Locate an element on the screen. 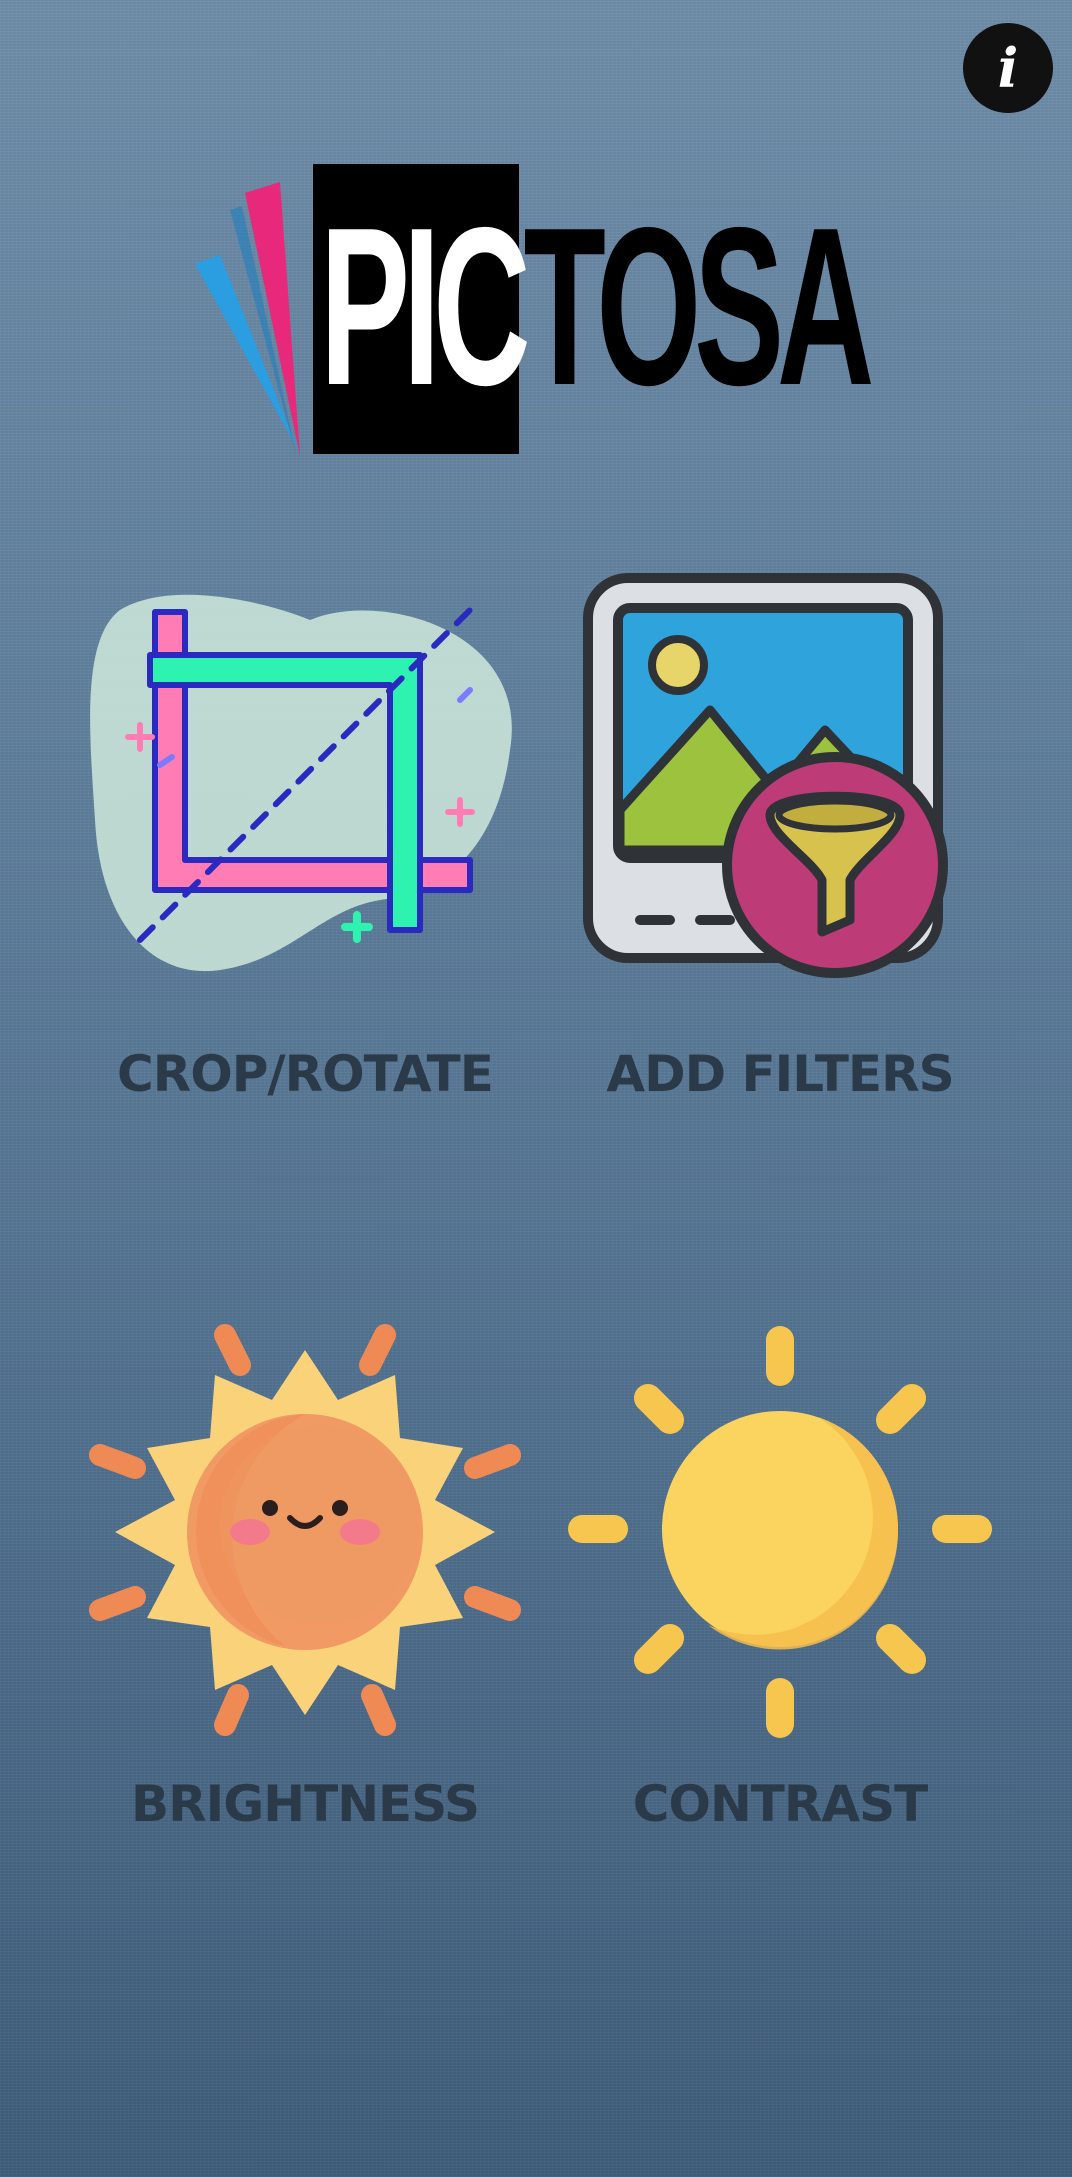 Image resolution: width=1072 pixels, height=2177 pixels. logo-wordmark: PICTOSA is located at coordinates (597, 306).